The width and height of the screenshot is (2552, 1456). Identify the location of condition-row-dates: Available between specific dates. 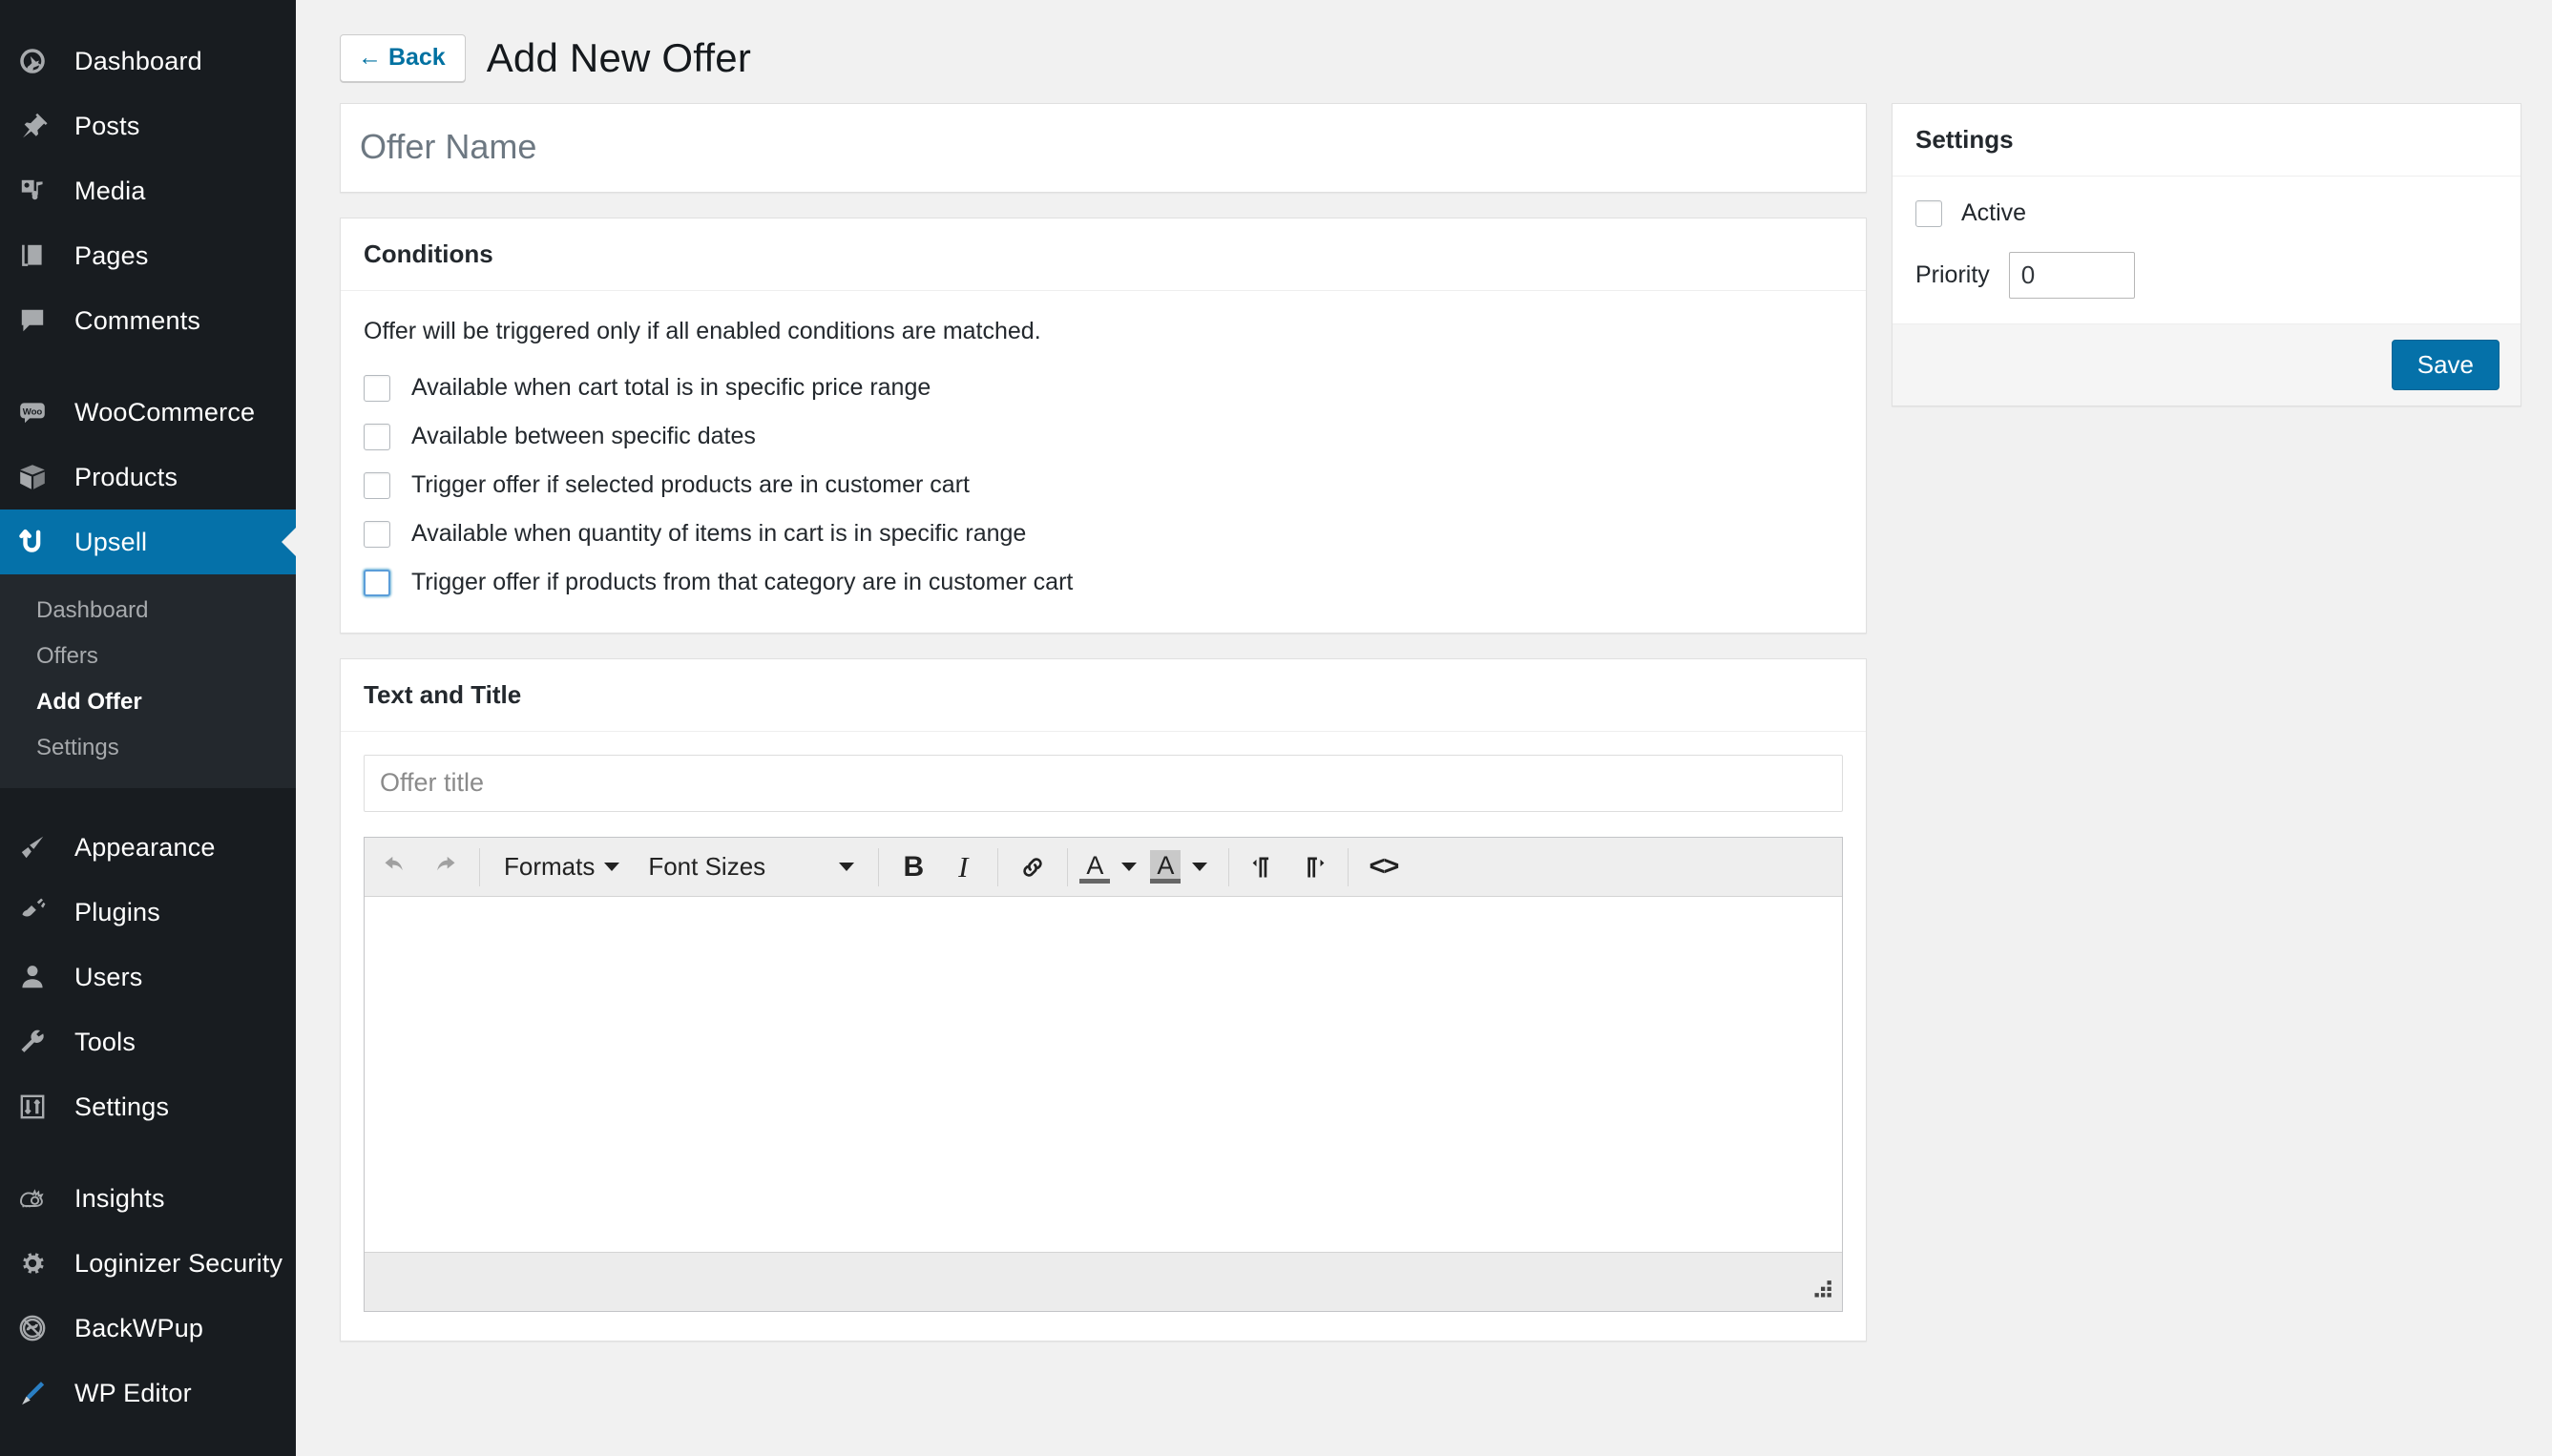
(1103, 437).